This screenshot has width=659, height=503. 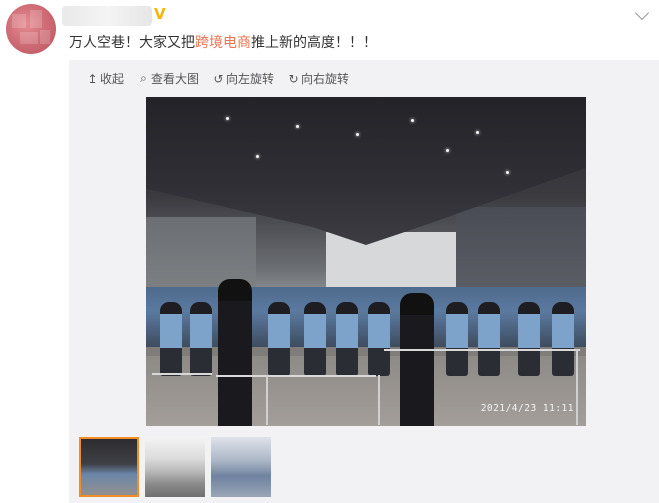 I want to click on chevron-down-icon, so click(x=642, y=13).